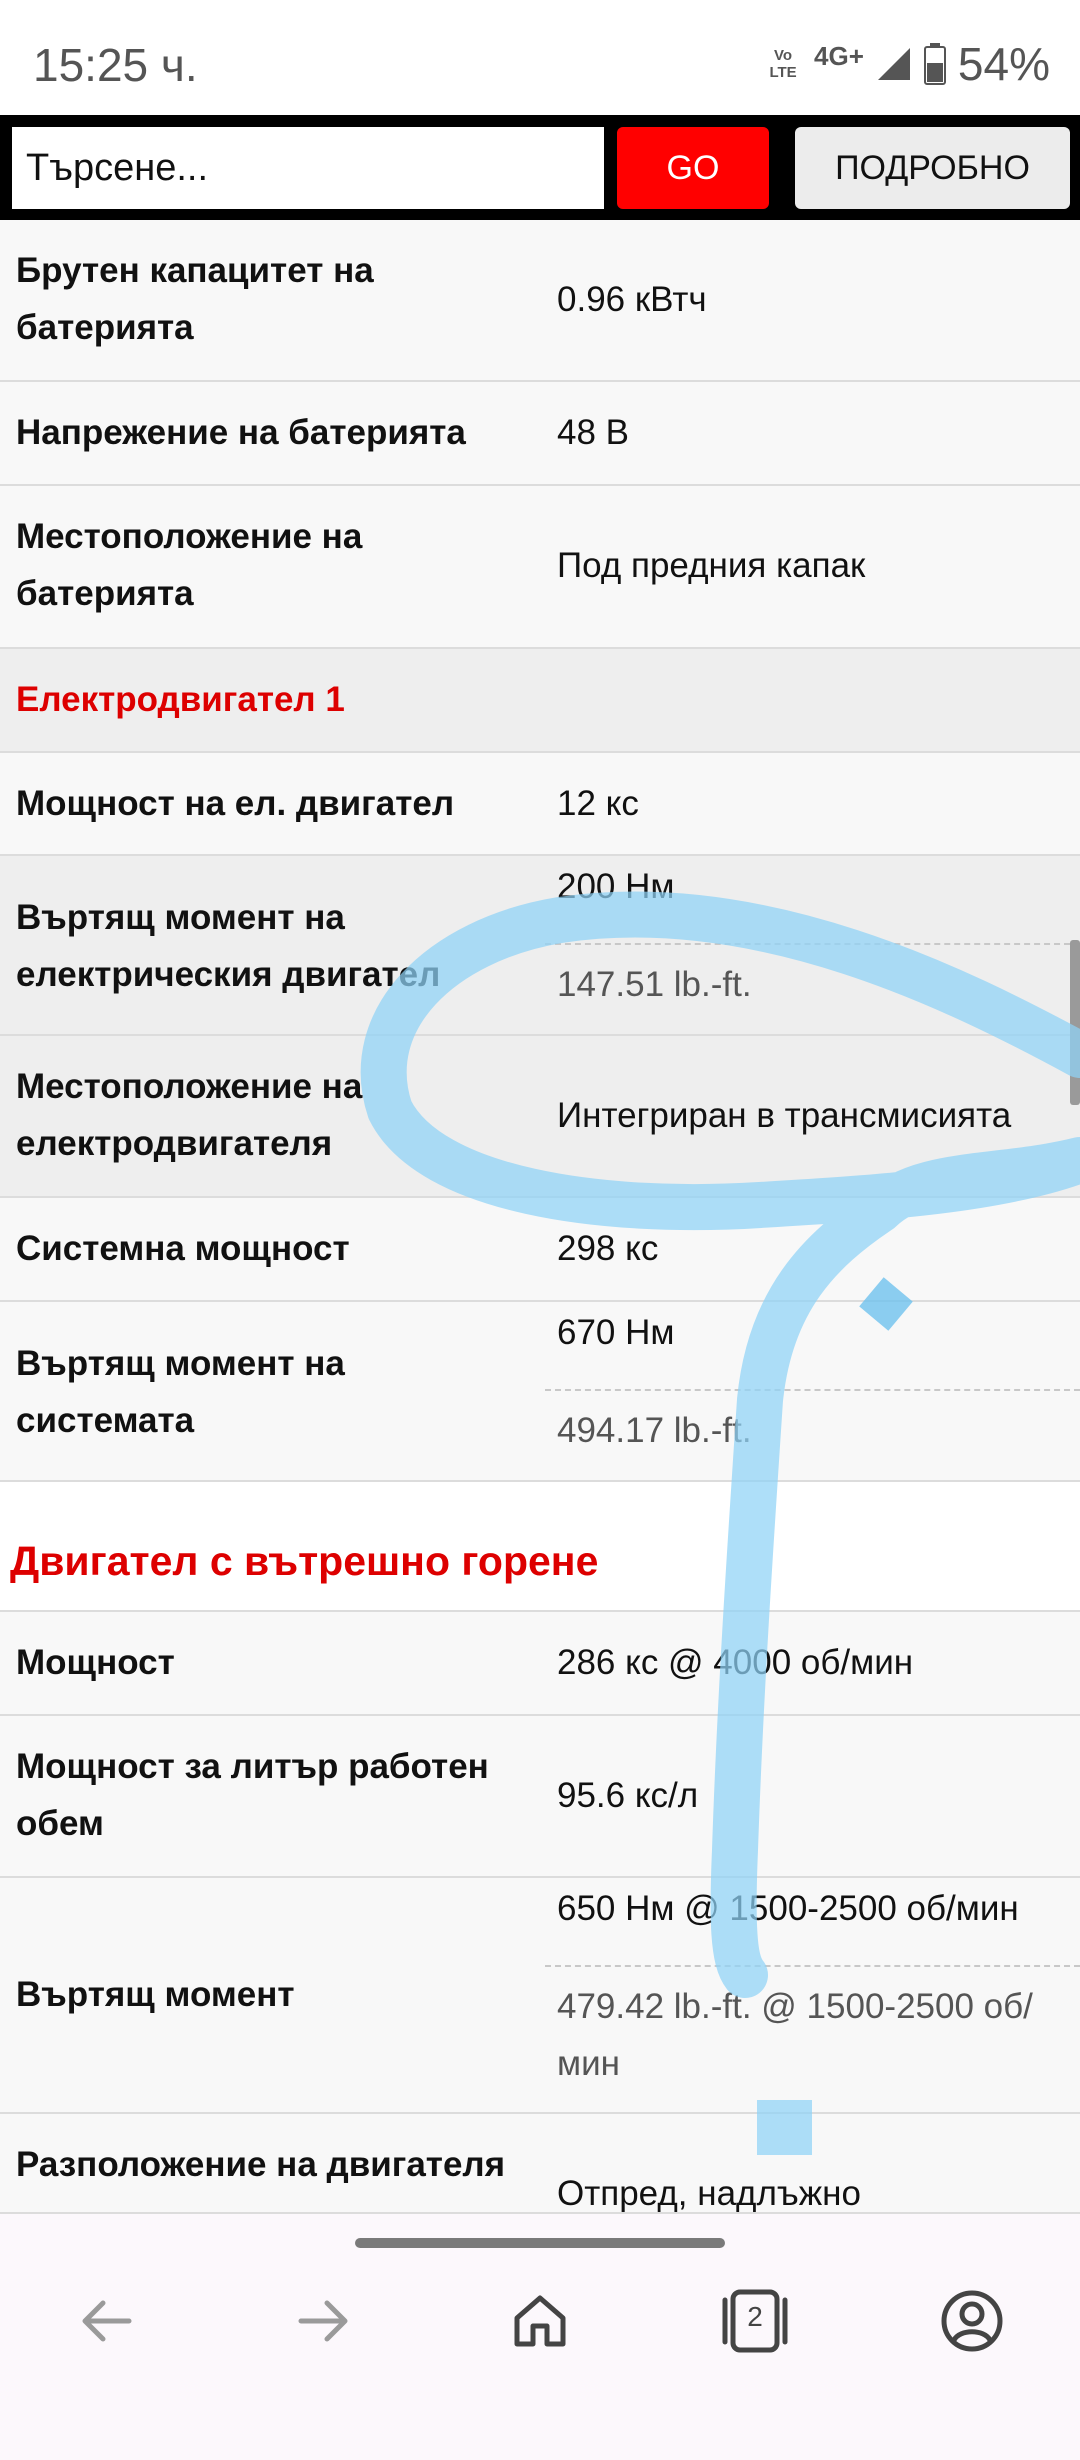  What do you see at coordinates (788, 1908) in the screenshot?
I see `spec-value: 650 Нм @ 1500-2500 об/мин` at bounding box center [788, 1908].